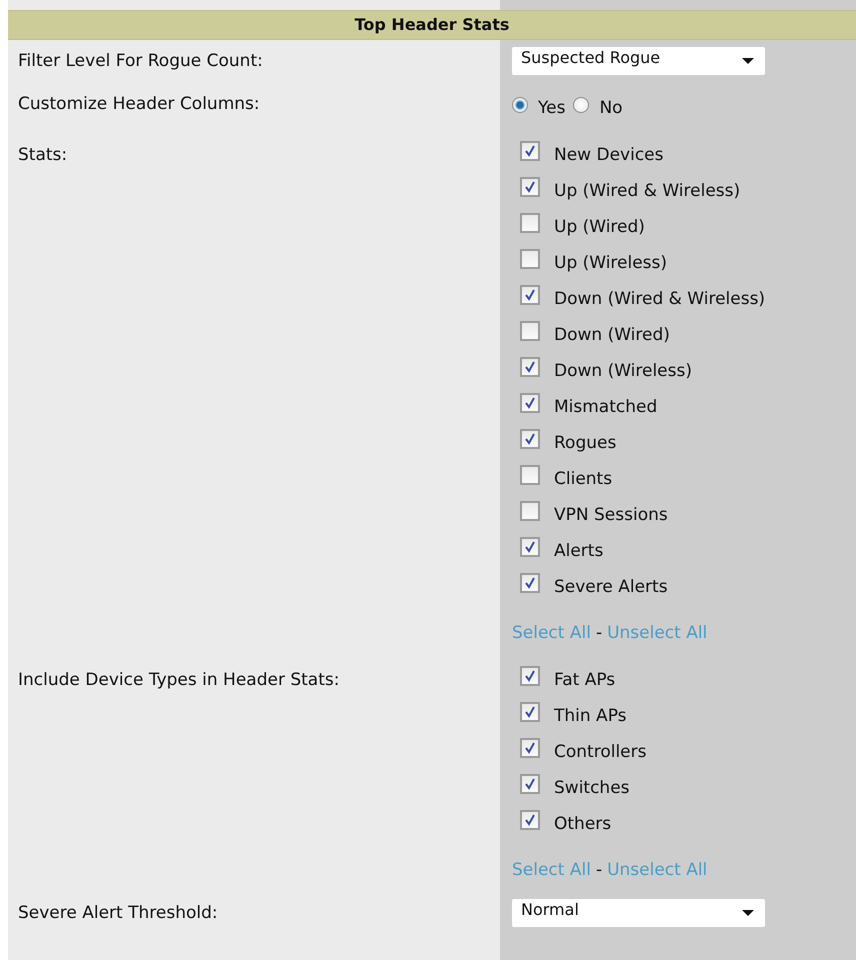 The image size is (856, 960). Describe the element at coordinates (647, 191) in the screenshot. I see `checkbox-label: Up (Wired & Wireless)` at that location.